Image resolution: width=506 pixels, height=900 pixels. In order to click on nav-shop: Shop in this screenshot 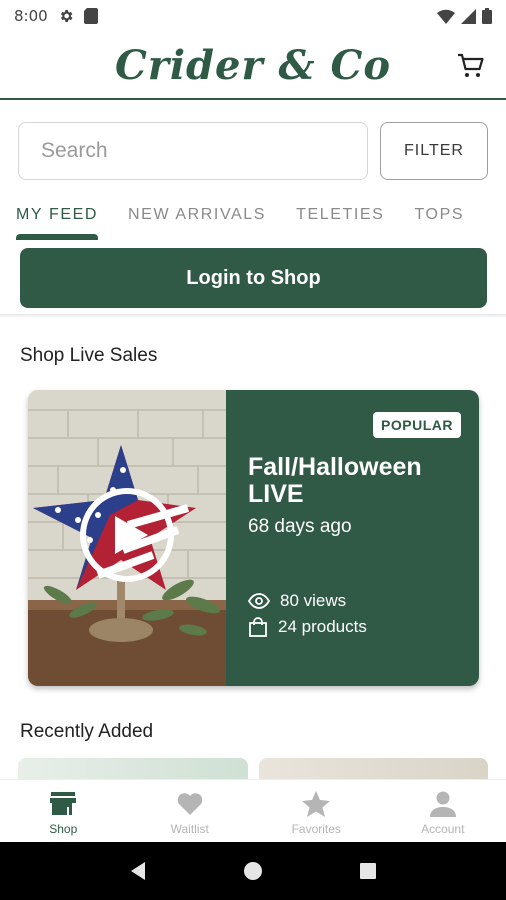, I will do `click(63, 811)`.